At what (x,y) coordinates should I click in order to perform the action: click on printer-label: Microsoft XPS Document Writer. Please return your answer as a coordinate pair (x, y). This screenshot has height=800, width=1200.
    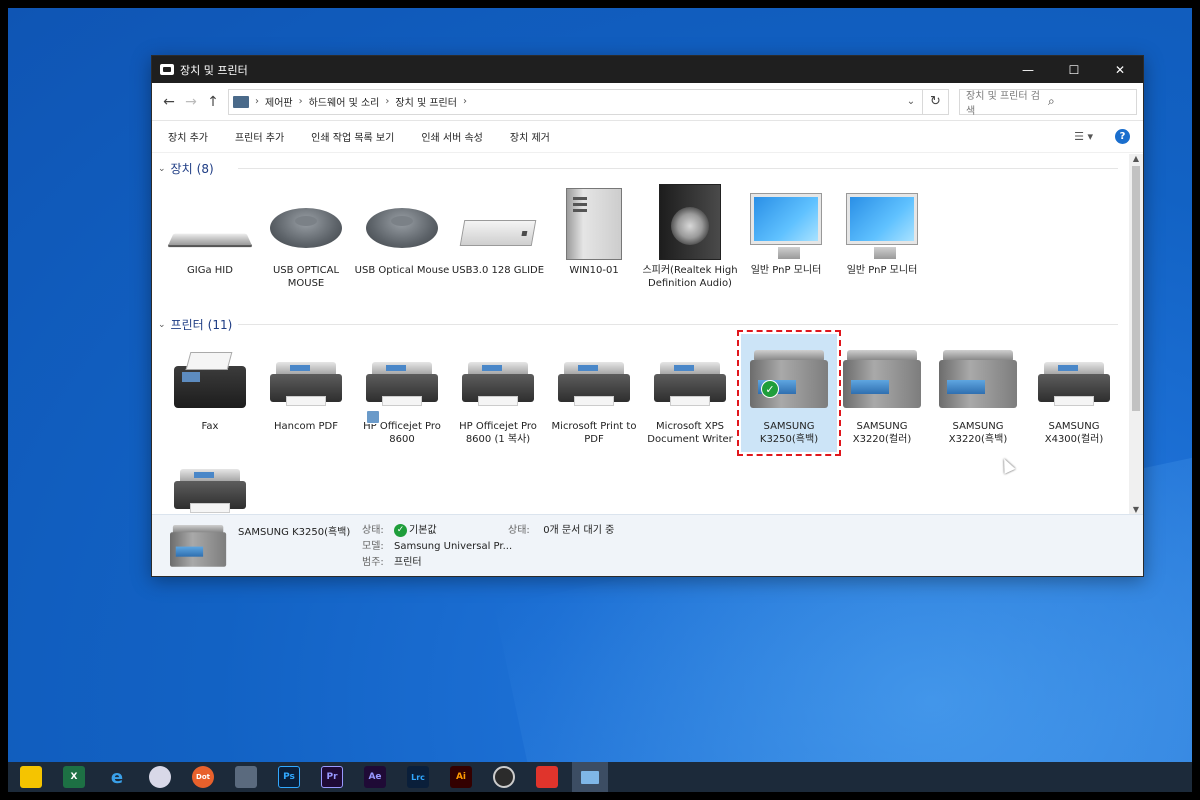
    Looking at the image, I should click on (690, 433).